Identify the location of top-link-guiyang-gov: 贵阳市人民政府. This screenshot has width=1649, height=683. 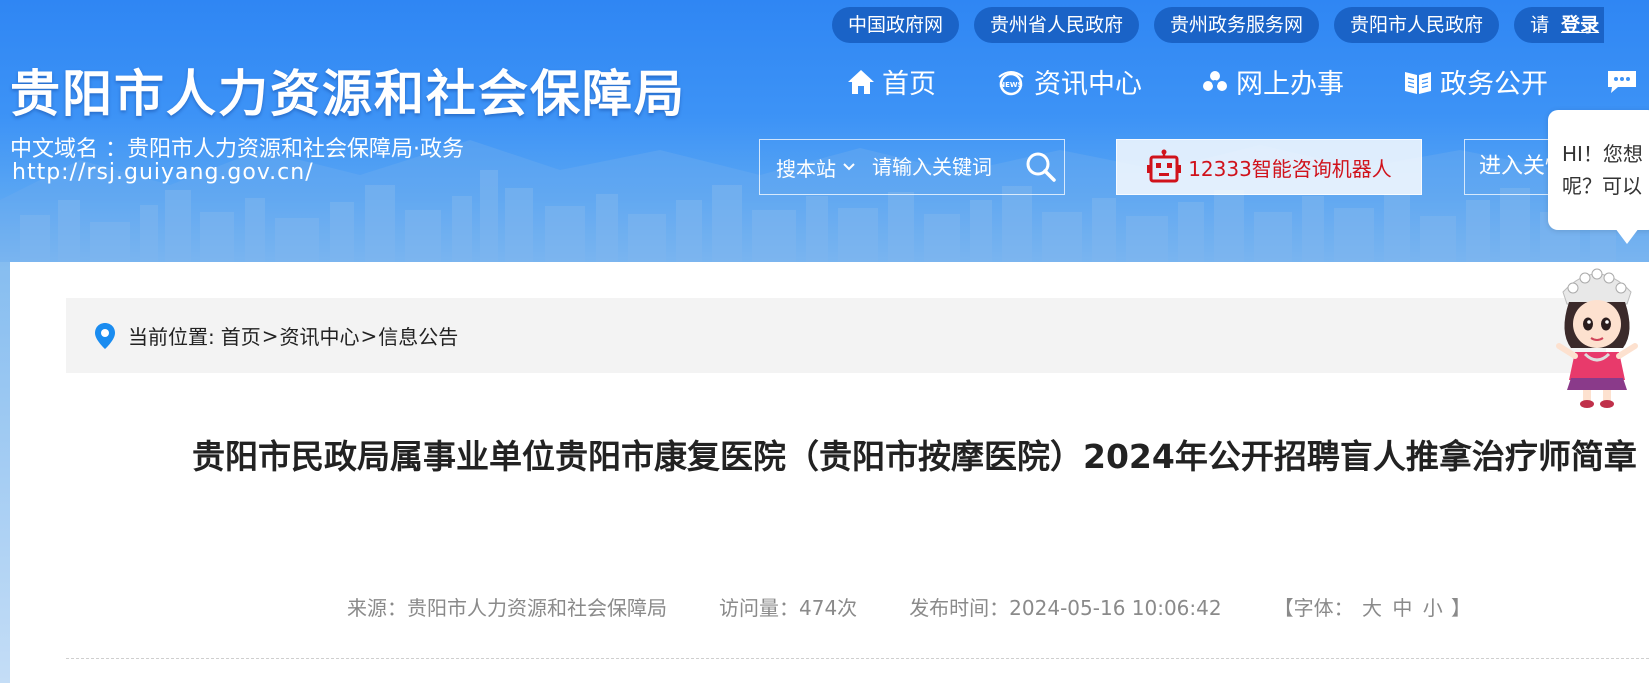
(1417, 25).